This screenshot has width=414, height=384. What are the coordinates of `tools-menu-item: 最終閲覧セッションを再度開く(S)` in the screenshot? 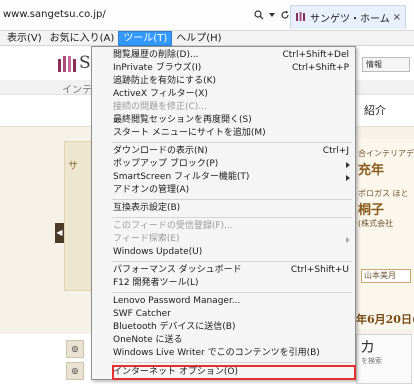 It's located at (223, 120).